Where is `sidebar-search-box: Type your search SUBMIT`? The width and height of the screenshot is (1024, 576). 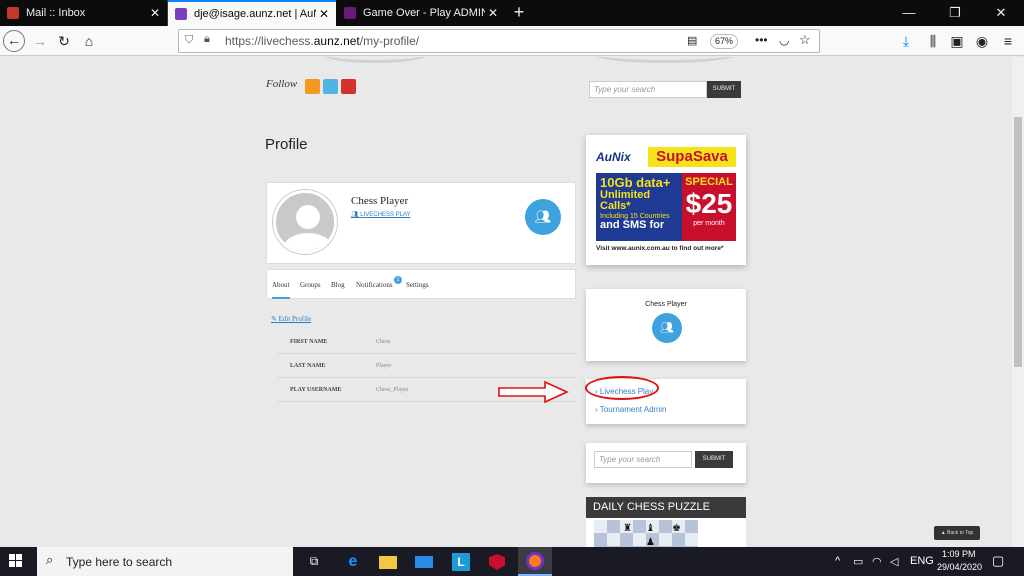
sidebar-search-box: Type your search SUBMIT is located at coordinates (666, 463).